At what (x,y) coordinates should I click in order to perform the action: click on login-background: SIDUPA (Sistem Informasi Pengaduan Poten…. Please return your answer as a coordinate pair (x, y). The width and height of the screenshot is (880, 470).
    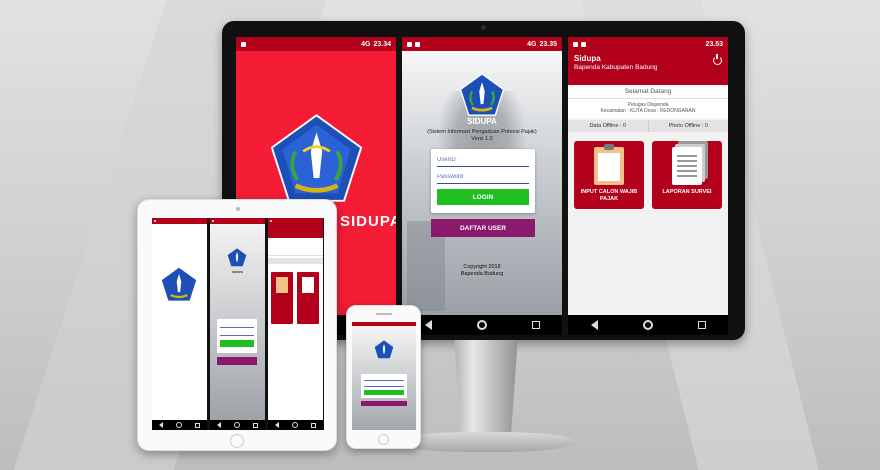
    Looking at the image, I should click on (482, 183).